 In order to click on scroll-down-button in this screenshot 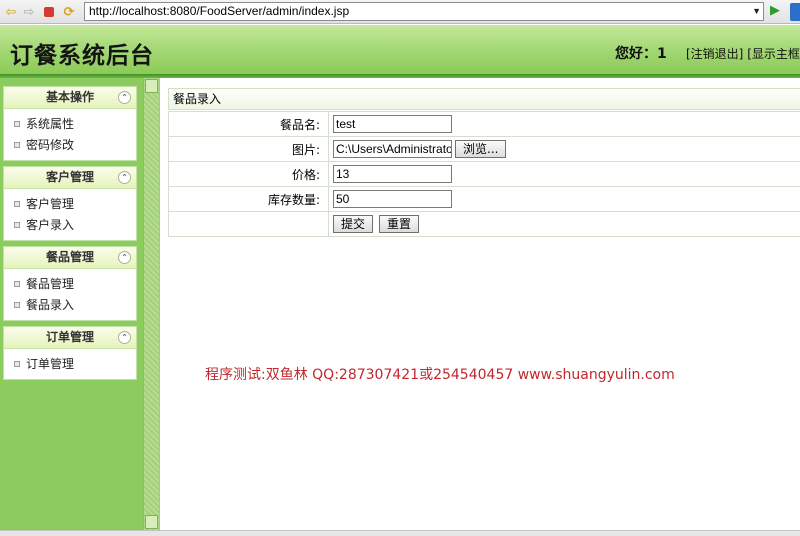, I will do `click(151, 522)`.